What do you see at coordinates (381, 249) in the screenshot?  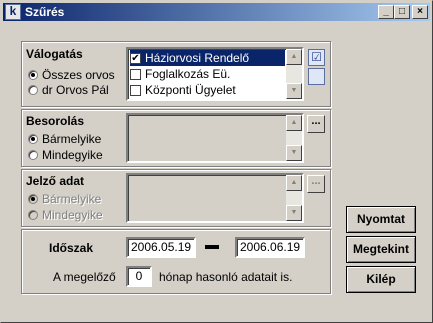 I see `view-button: Megtekint` at bounding box center [381, 249].